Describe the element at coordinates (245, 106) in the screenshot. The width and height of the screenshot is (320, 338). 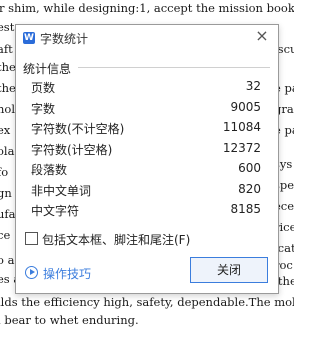
I see `stat-value: 9005` at that location.